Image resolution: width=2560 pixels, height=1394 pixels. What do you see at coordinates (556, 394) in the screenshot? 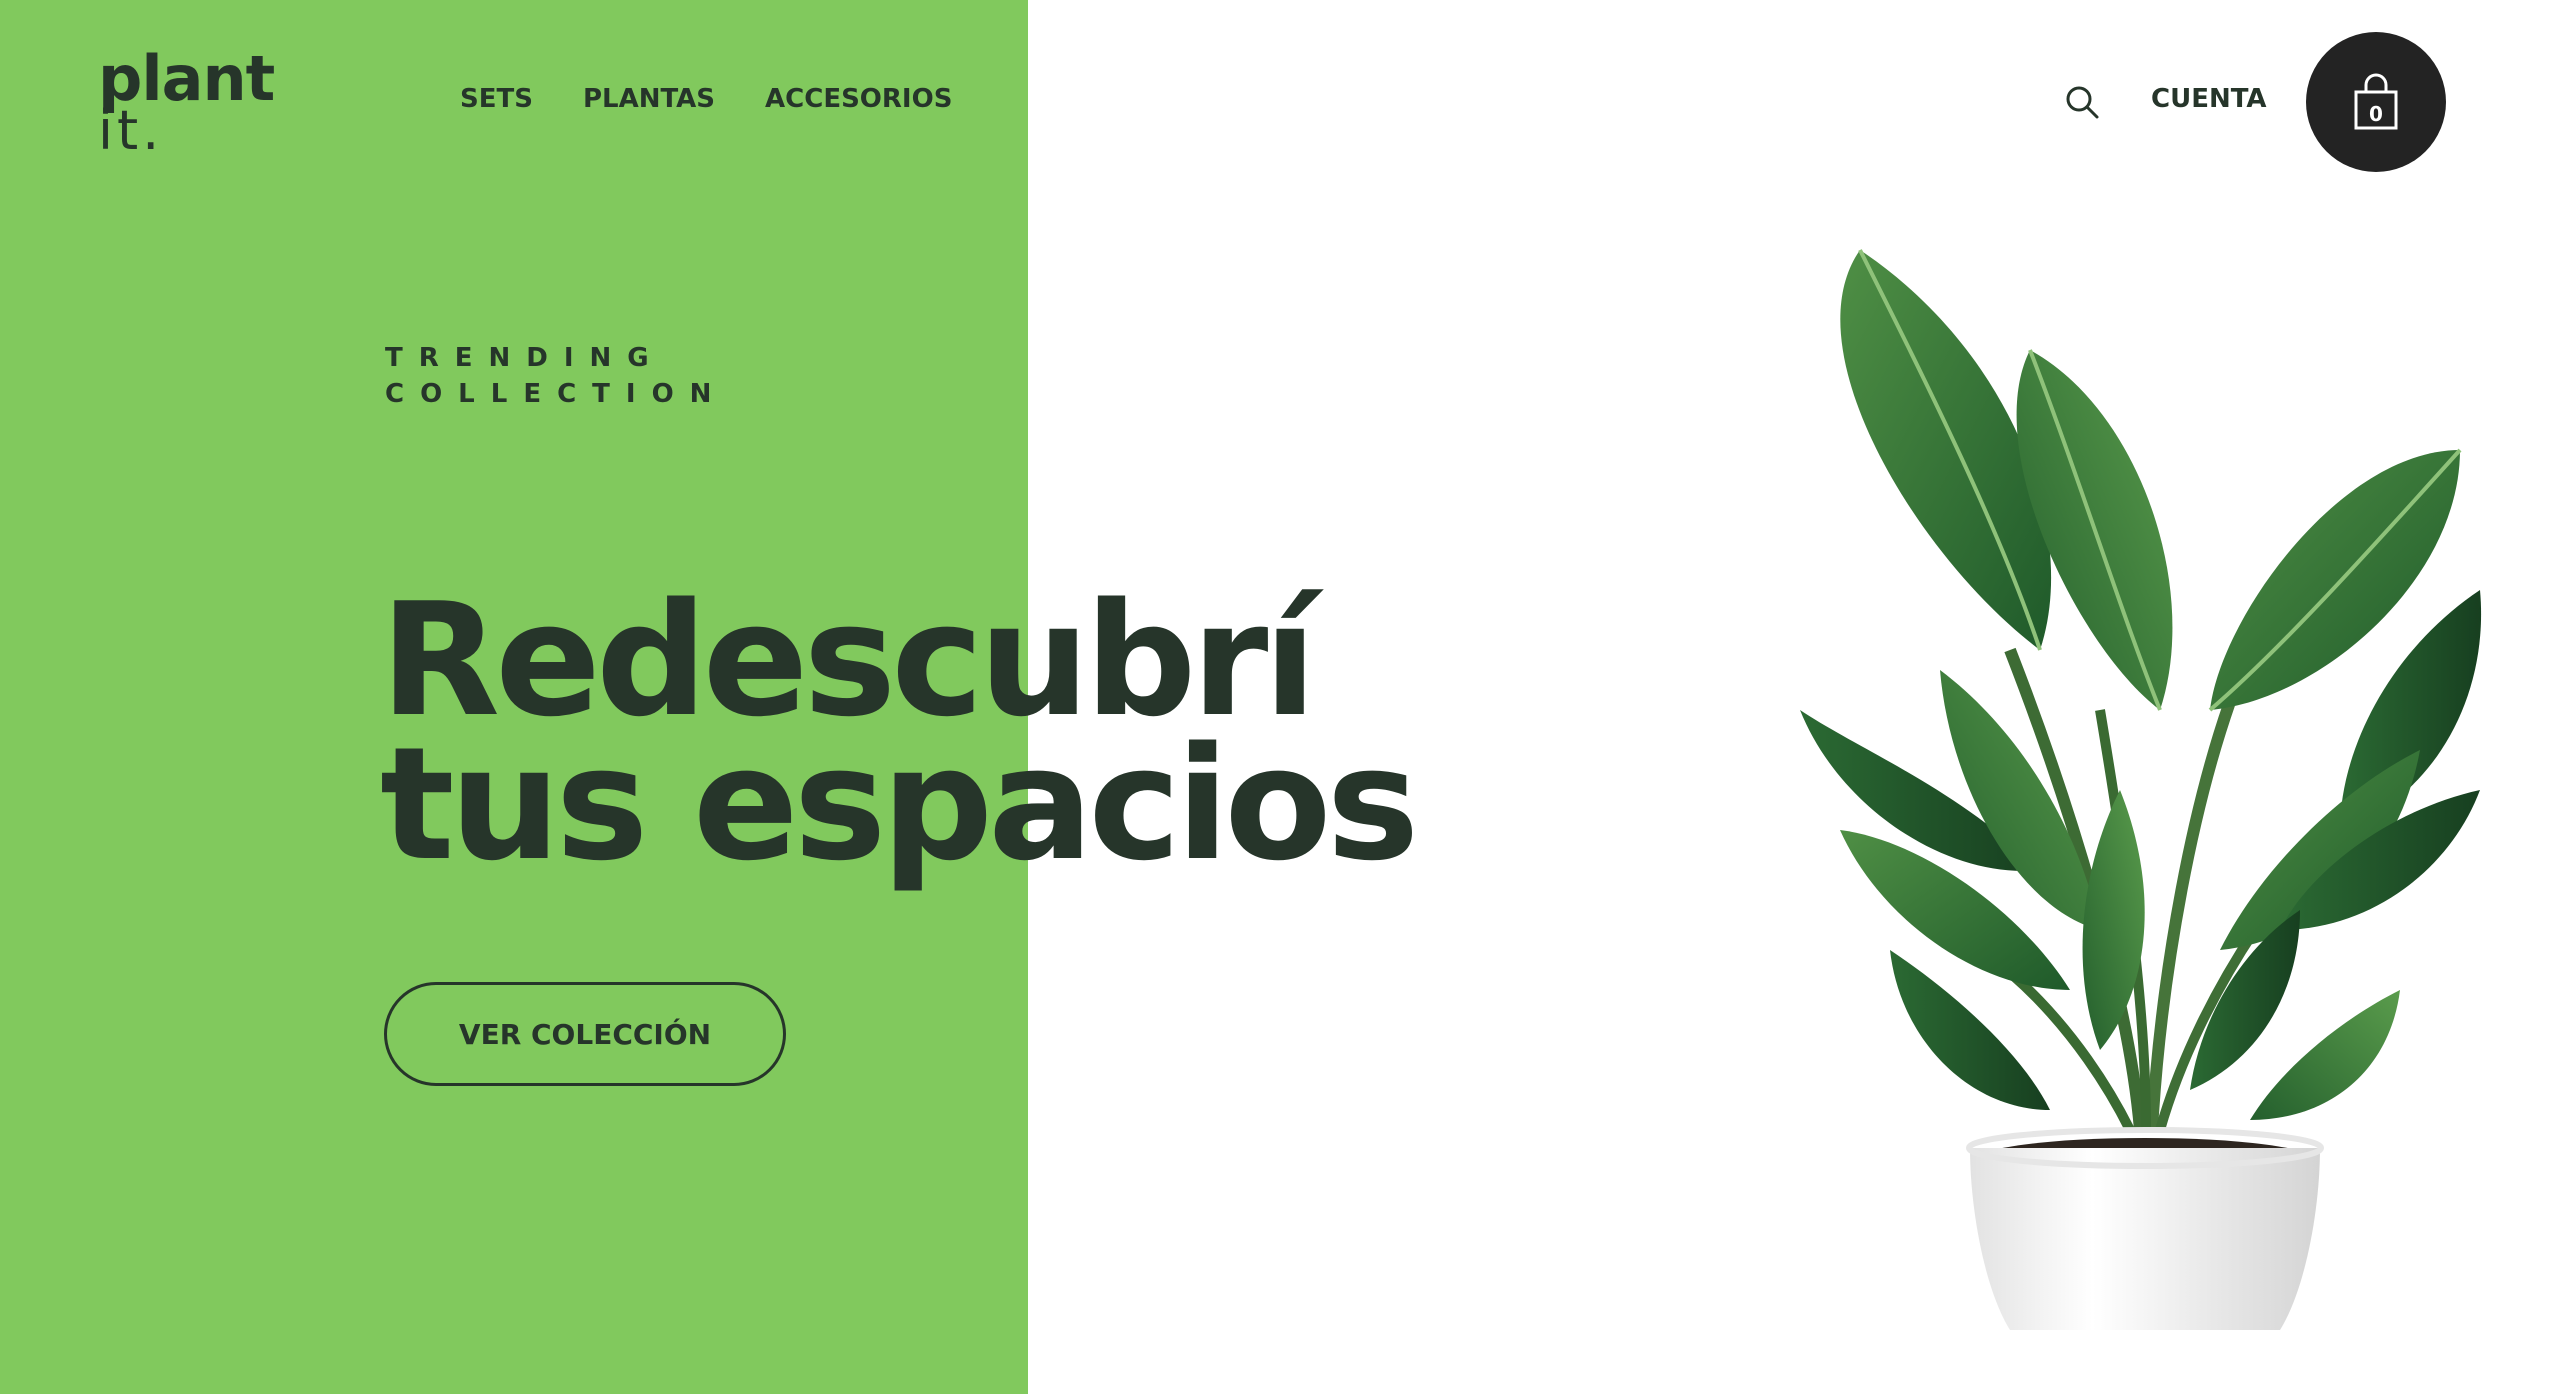
I see `eyebrow-line-2: COLLECTION` at bounding box center [556, 394].